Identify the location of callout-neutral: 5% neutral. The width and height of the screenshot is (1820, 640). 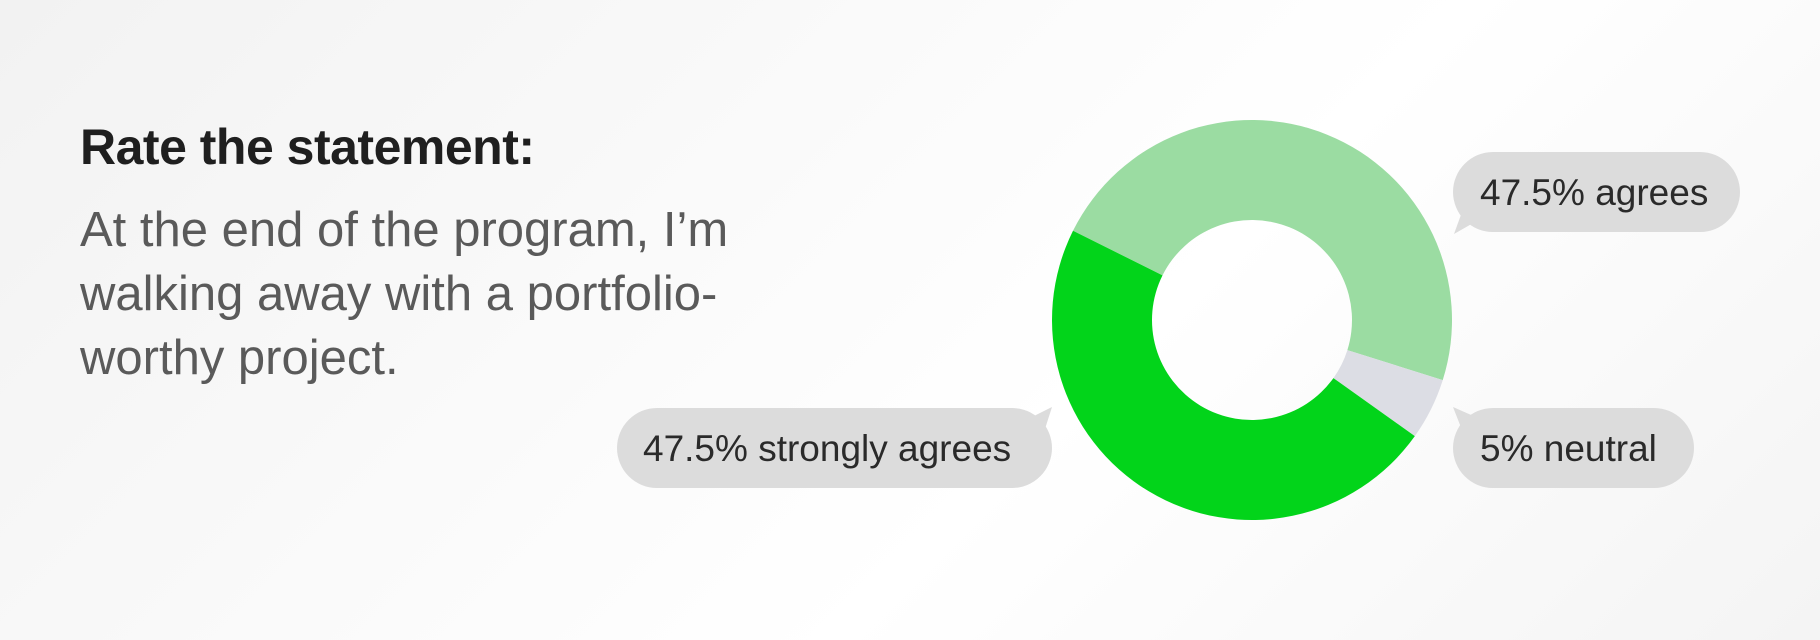
(1573, 447).